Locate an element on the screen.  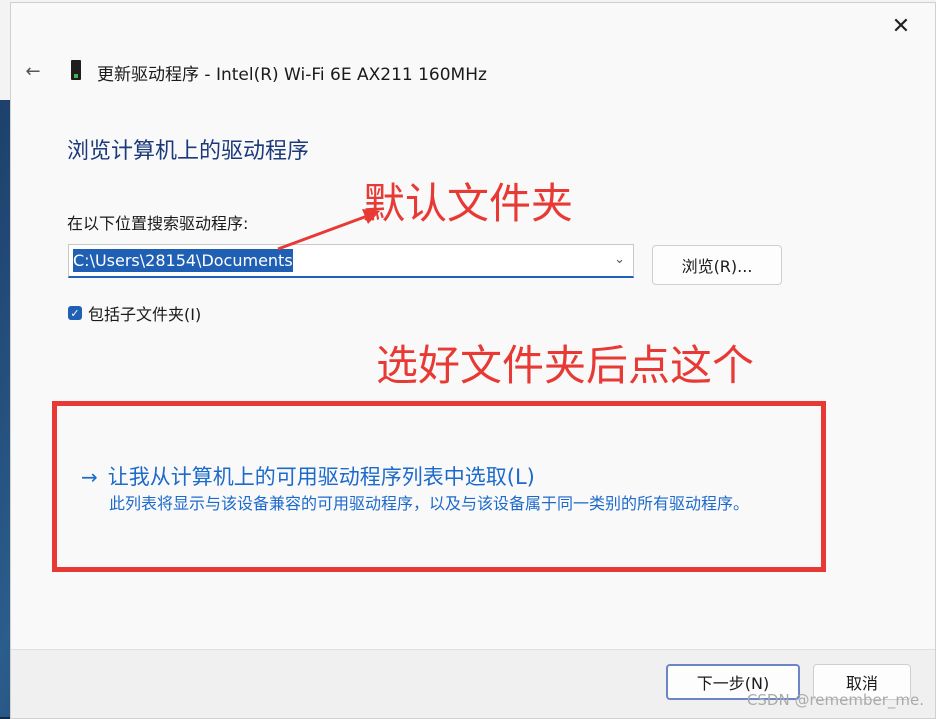
search-location-label: 在以下位置搜索驱动程序: is located at coordinates (158, 223).